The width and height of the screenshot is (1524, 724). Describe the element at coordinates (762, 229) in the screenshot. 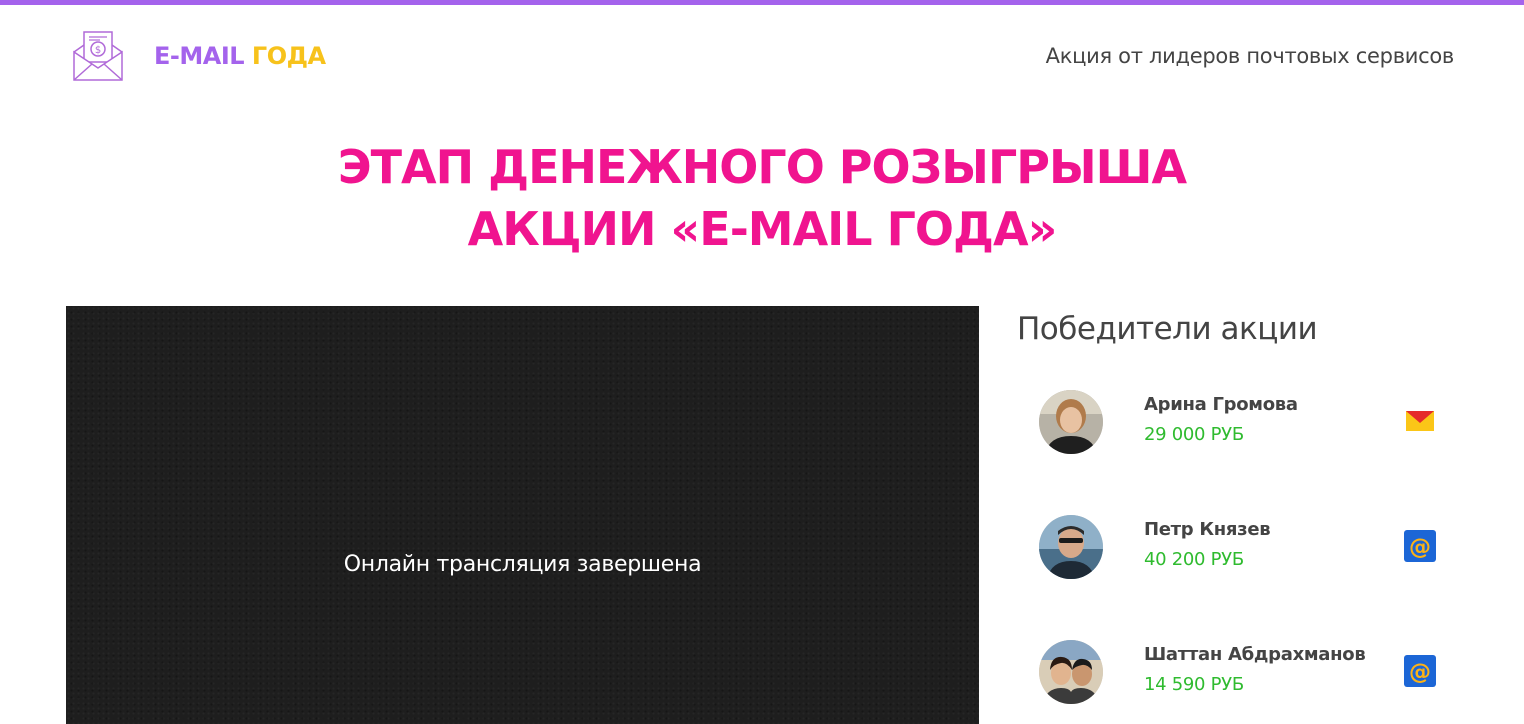

I see `page-title-line2: АКЦИИ «E-MAIL ГОДА»` at that location.